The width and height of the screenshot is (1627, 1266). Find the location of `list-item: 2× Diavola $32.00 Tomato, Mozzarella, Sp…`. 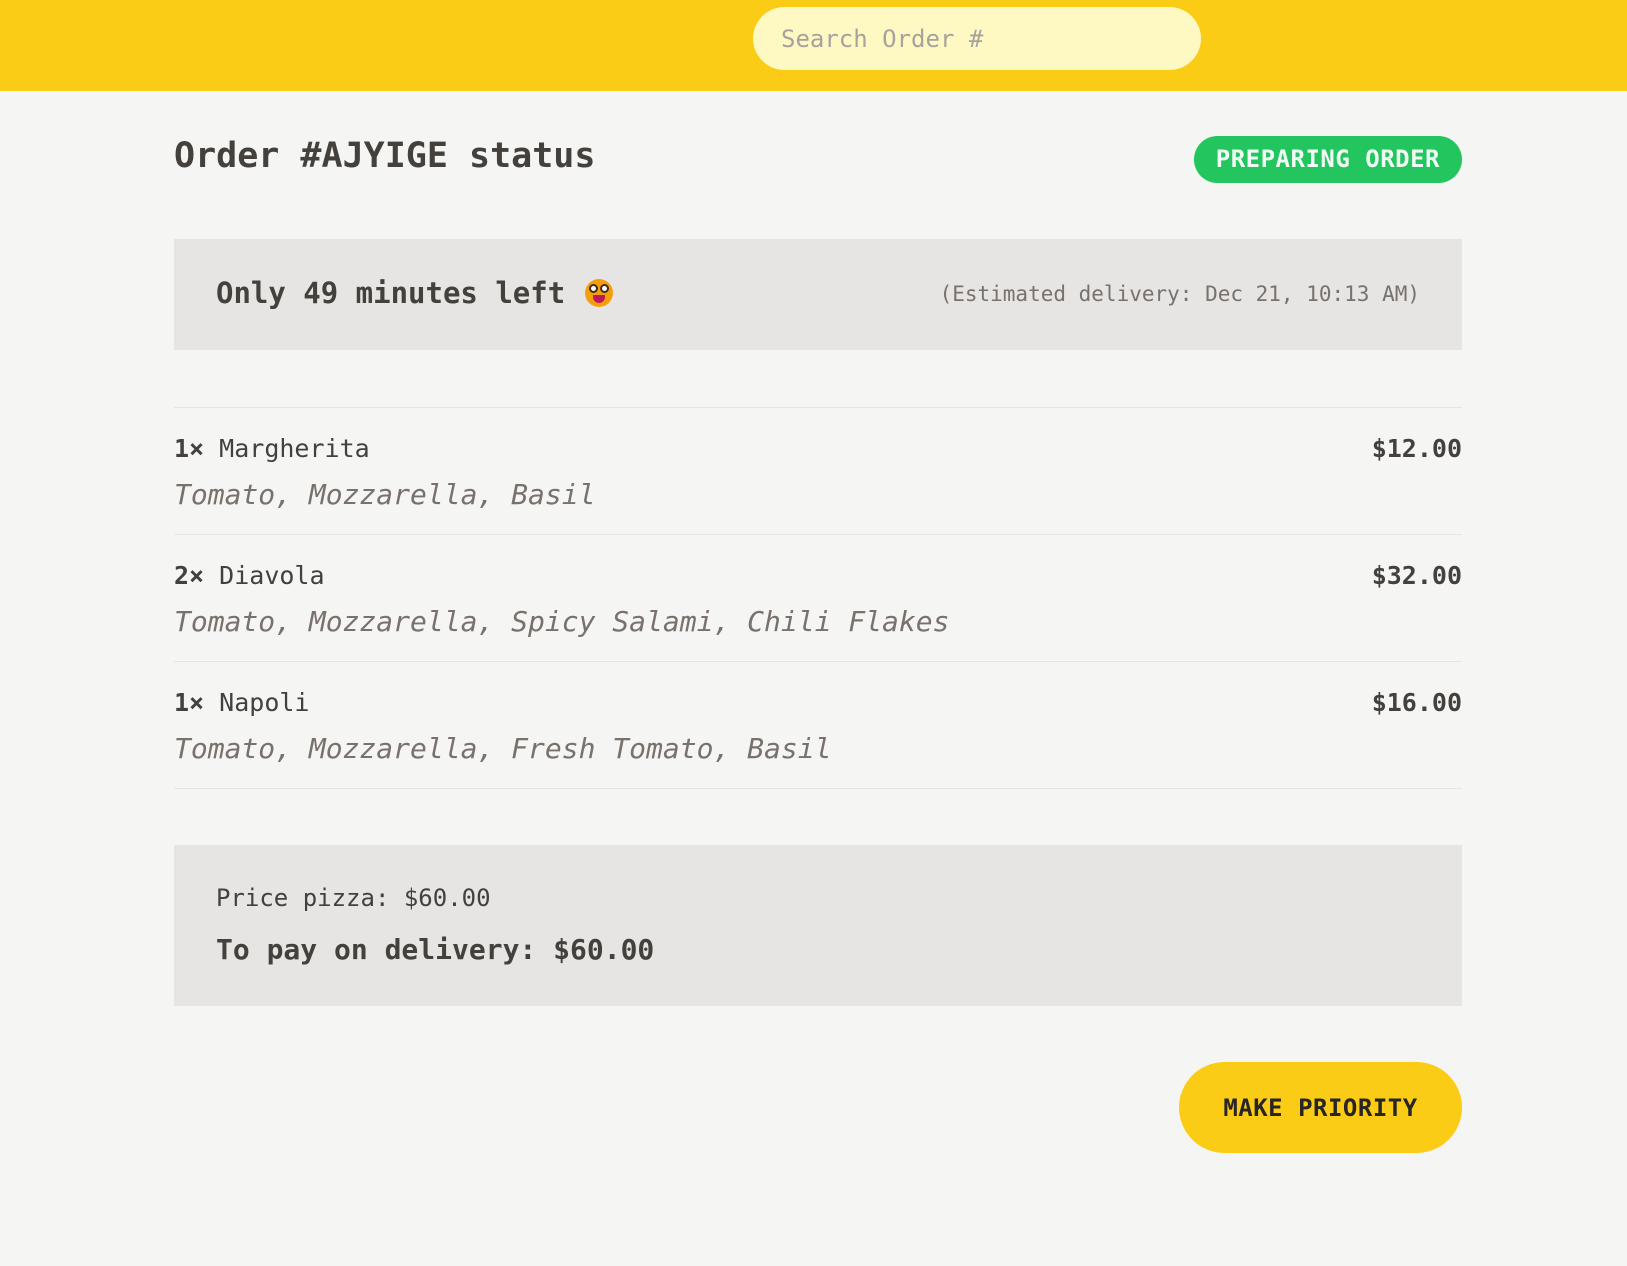

list-item: 2× Diavola $32.00 Tomato, Mozzarella, Sp… is located at coordinates (818, 598).